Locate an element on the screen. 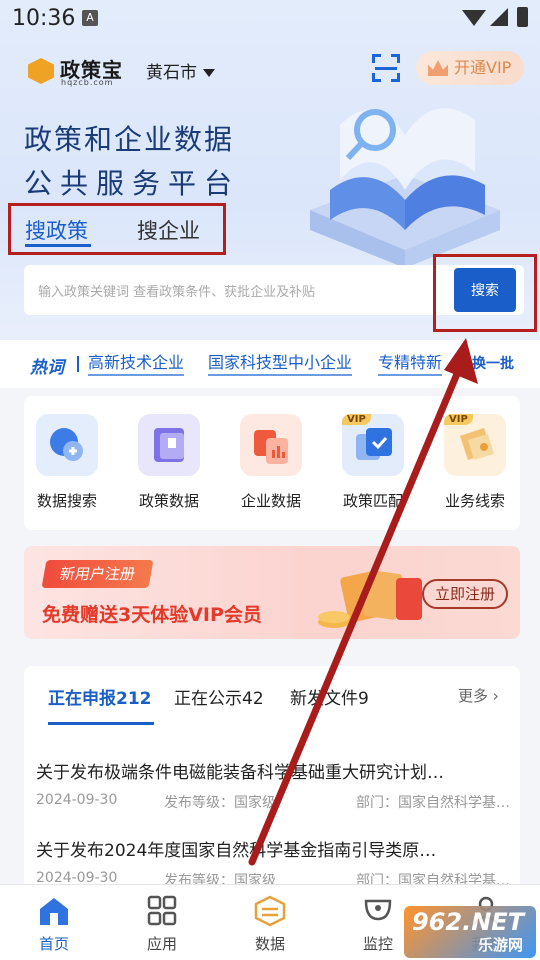  open-vip-label: 开通VIP is located at coordinates (483, 67).